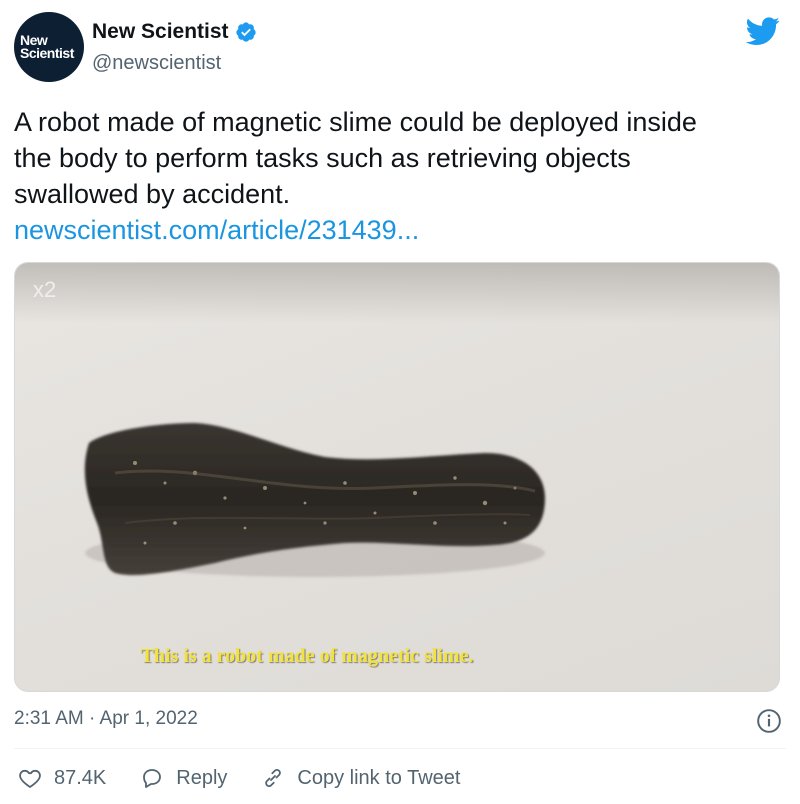 This screenshot has width=800, height=804. I want to click on timestamp-row: 2:31 AM · Apr 1, 2022, so click(400, 723).